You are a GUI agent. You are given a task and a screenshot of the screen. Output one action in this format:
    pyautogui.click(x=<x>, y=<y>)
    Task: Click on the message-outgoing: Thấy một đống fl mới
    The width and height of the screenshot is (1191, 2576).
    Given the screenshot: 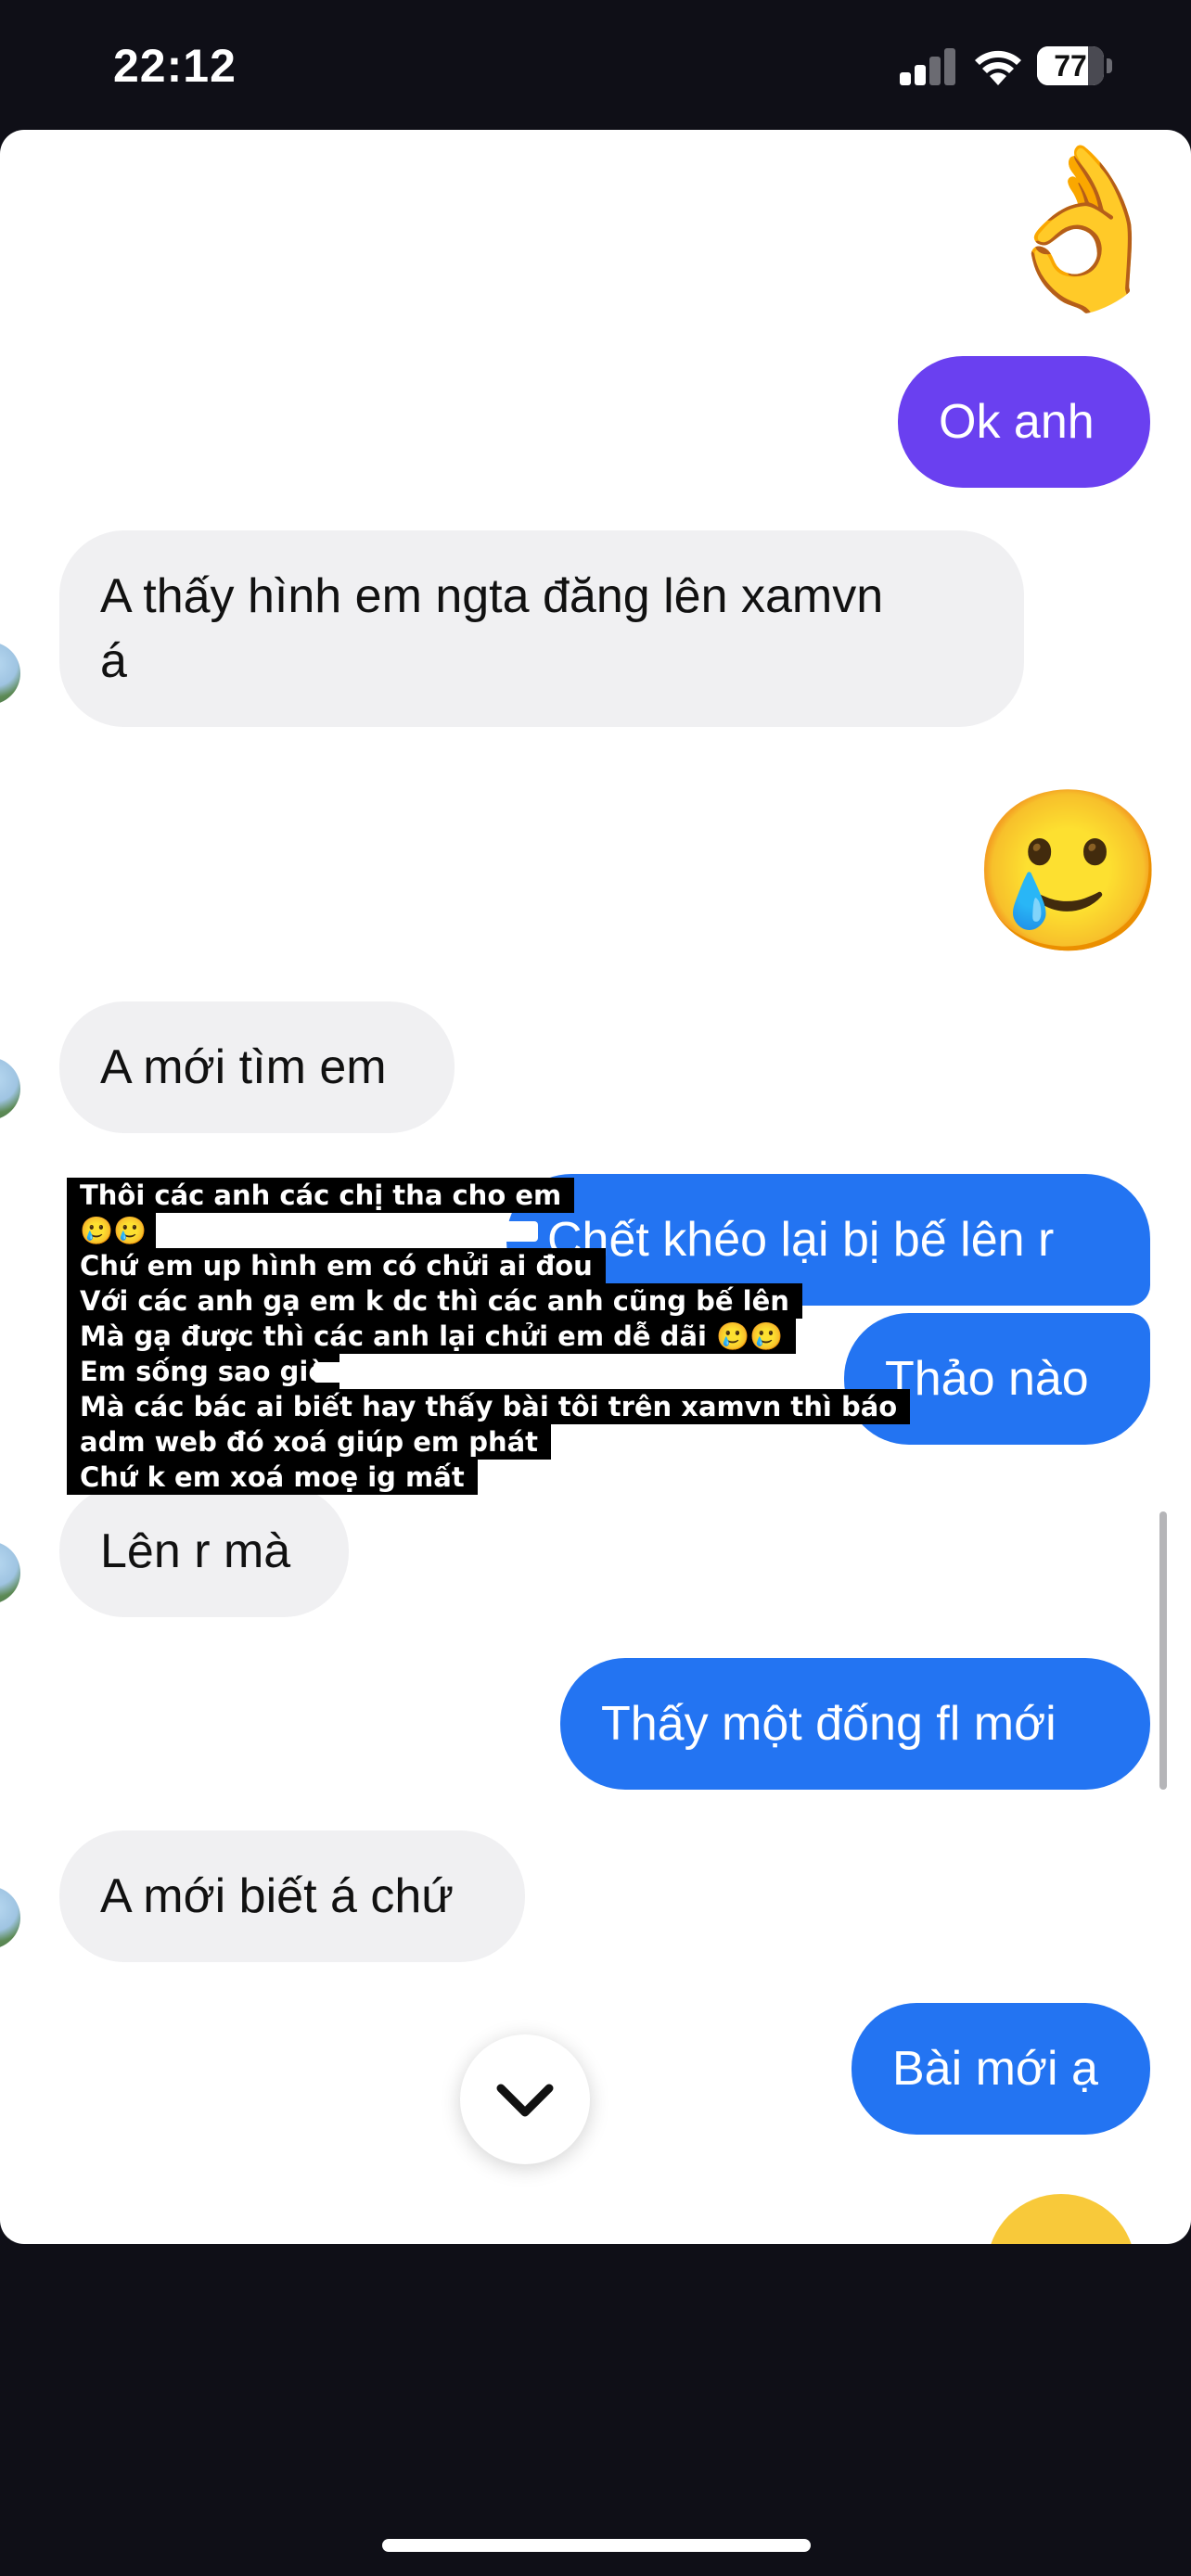 What is the action you would take?
    pyautogui.click(x=855, y=1724)
    